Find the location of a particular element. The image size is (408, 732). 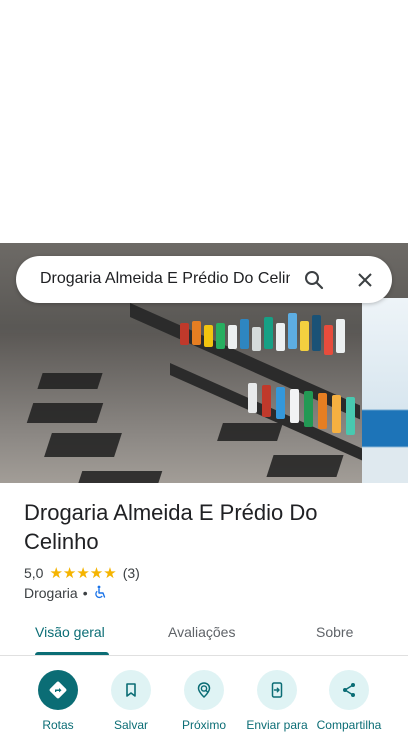

tab-about: Sobre is located at coordinates (334, 632).